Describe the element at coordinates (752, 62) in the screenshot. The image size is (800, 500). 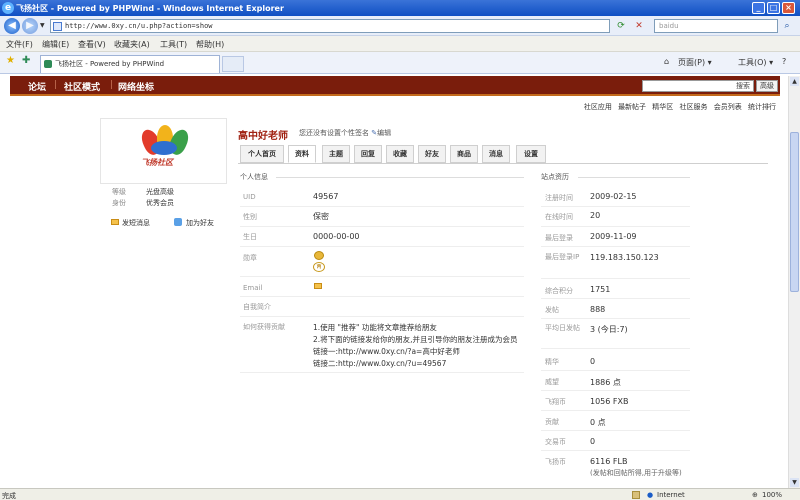
I see `tools-menu-label: 工具(O)` at that location.